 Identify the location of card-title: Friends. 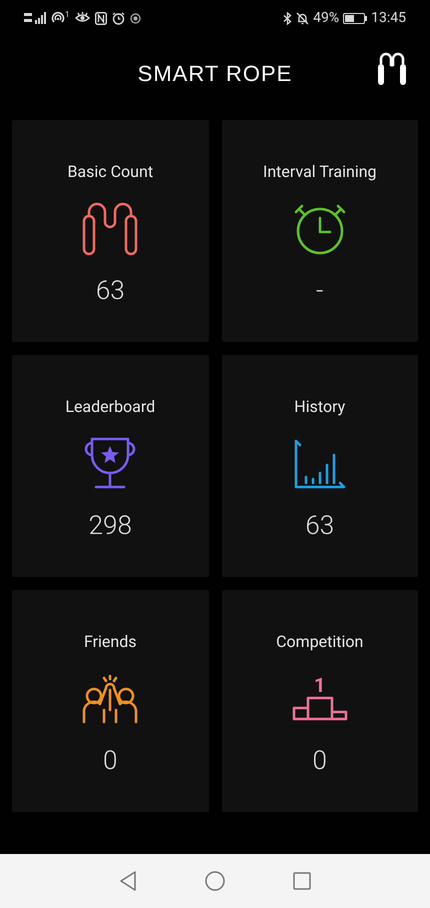
(110, 642).